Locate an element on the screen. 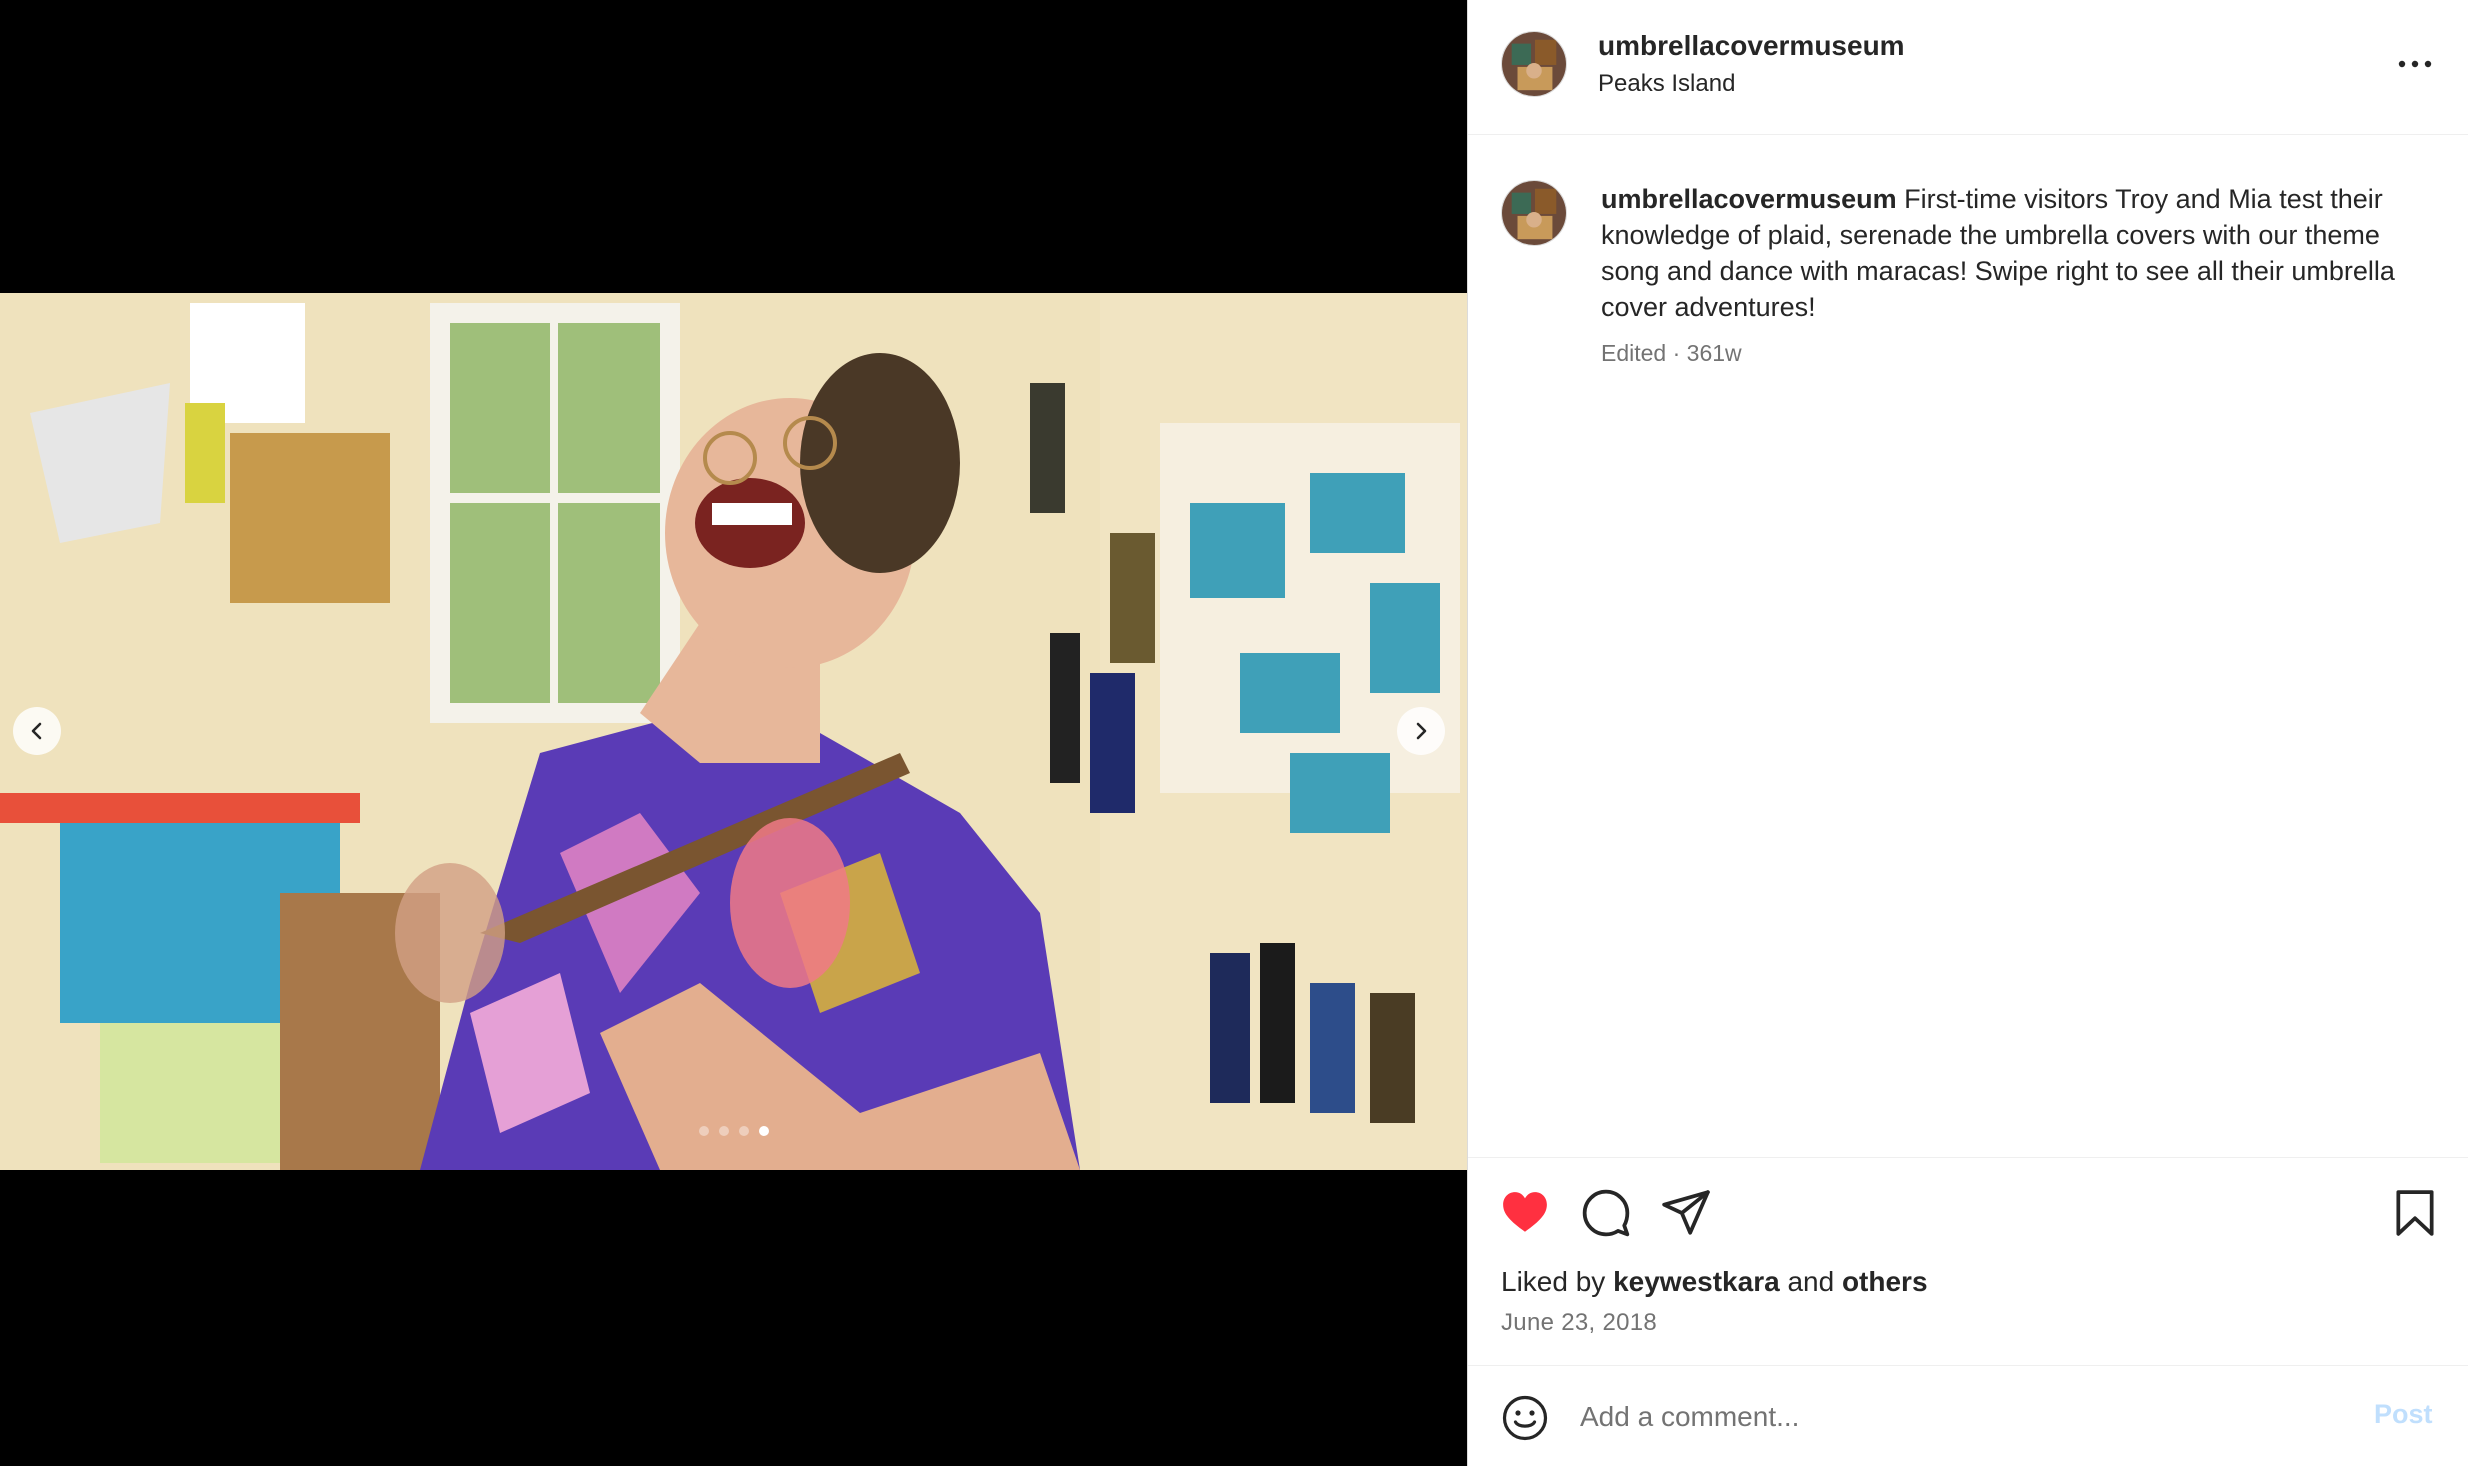 The width and height of the screenshot is (2468, 1466). more-options-button is located at coordinates (2415, 64).